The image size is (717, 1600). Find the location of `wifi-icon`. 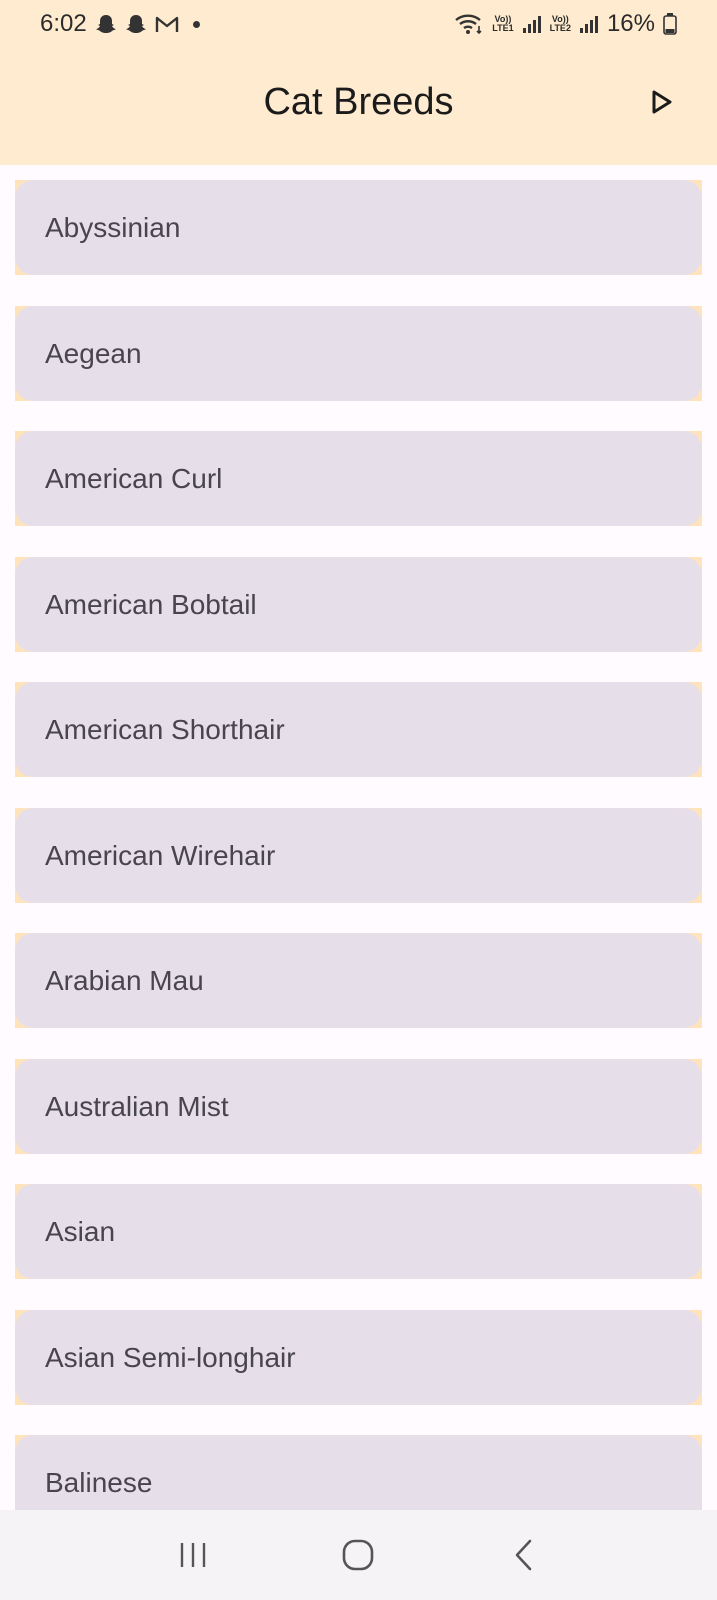

wifi-icon is located at coordinates (469, 24).